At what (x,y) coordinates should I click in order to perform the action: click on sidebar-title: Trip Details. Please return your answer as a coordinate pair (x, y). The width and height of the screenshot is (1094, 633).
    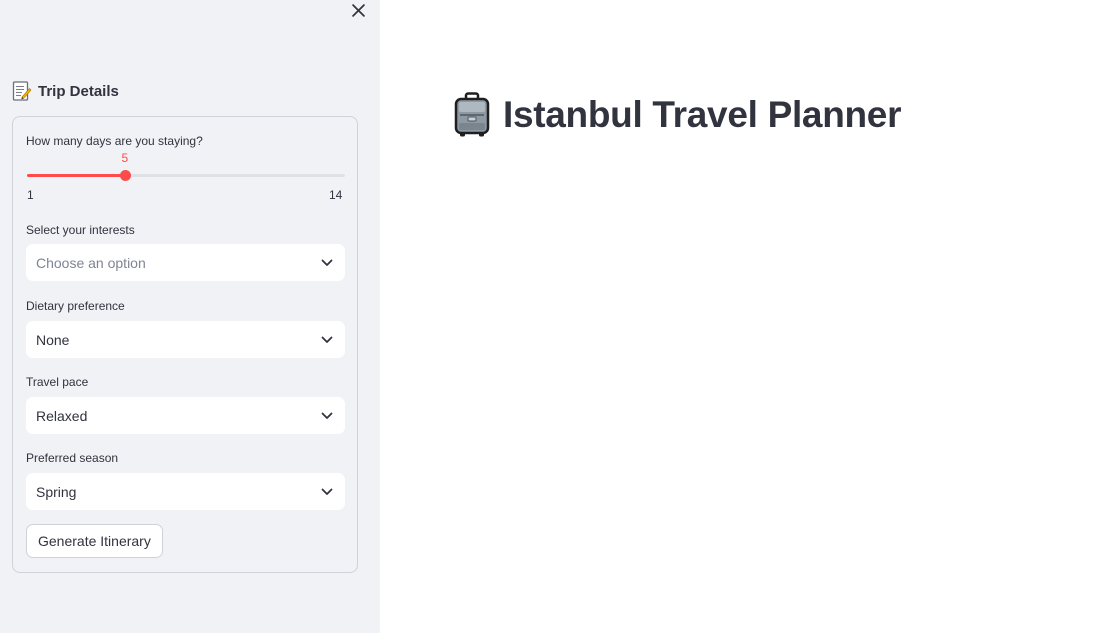
    Looking at the image, I should click on (78, 91).